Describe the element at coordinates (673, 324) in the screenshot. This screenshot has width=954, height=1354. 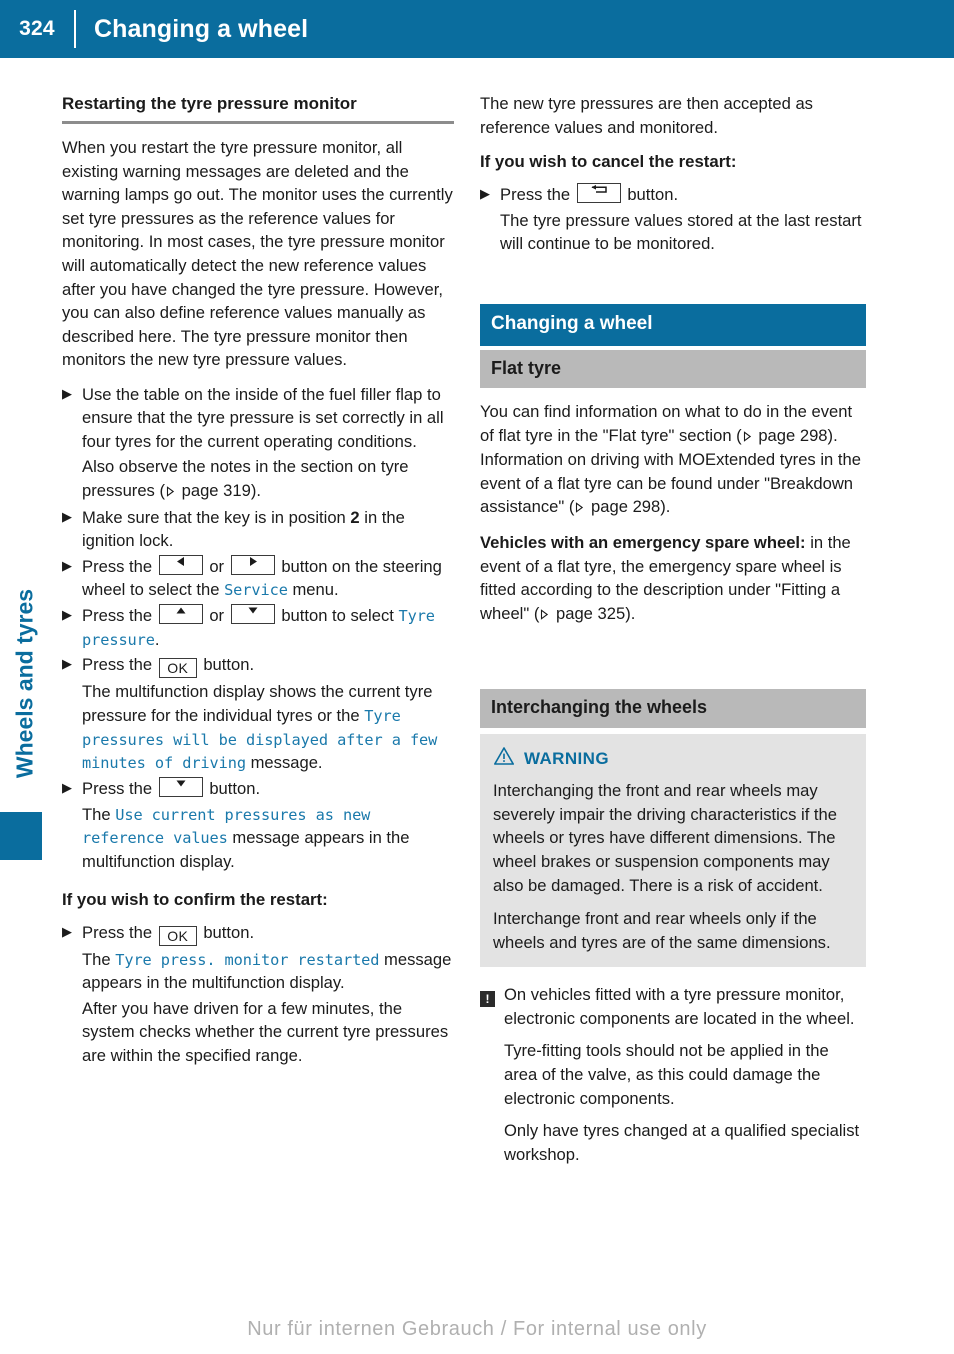
I see `section-title-changing-a-wheel: Changing a wheel` at that location.